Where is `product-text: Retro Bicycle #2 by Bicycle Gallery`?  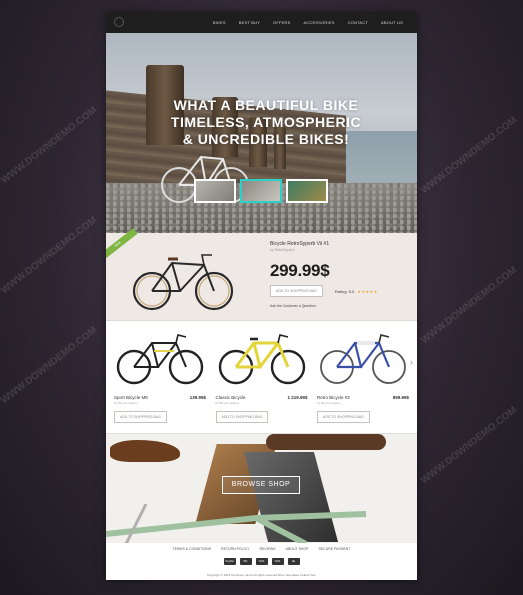
product-text: Retro Bicycle #2 by Bicycle Gallery is located at coordinates (333, 400).